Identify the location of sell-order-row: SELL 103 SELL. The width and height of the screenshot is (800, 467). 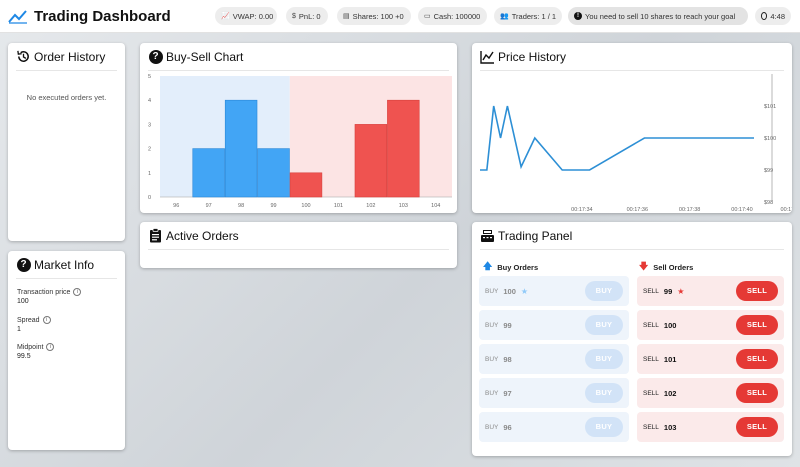
(710, 427).